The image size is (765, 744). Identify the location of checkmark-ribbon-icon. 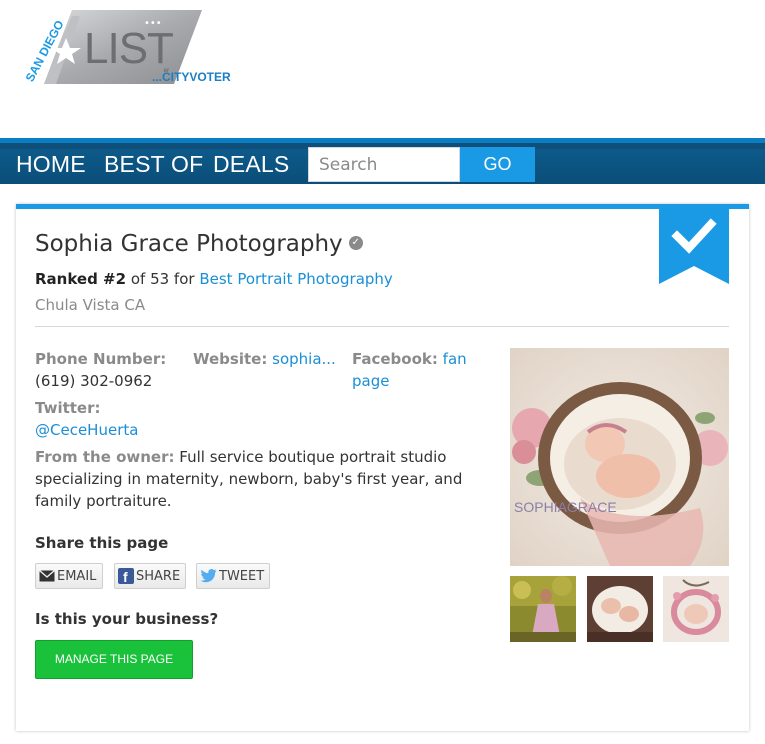
(694, 244).